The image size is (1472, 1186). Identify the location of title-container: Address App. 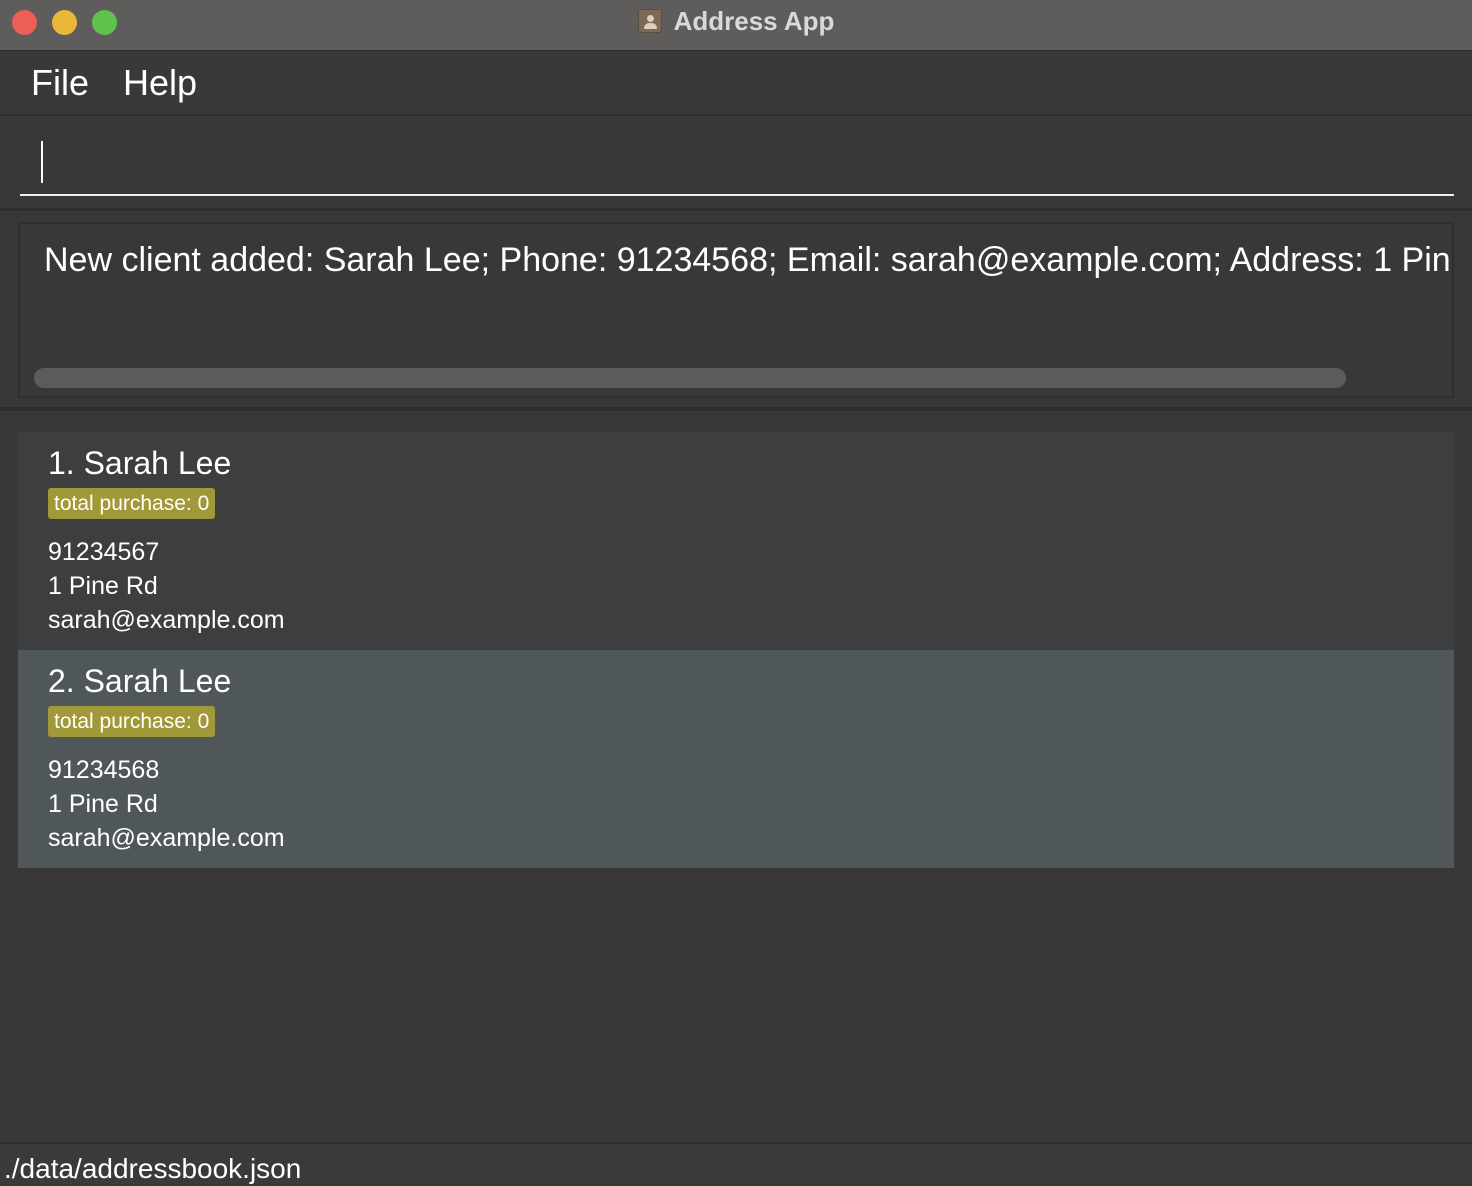
(736, 21).